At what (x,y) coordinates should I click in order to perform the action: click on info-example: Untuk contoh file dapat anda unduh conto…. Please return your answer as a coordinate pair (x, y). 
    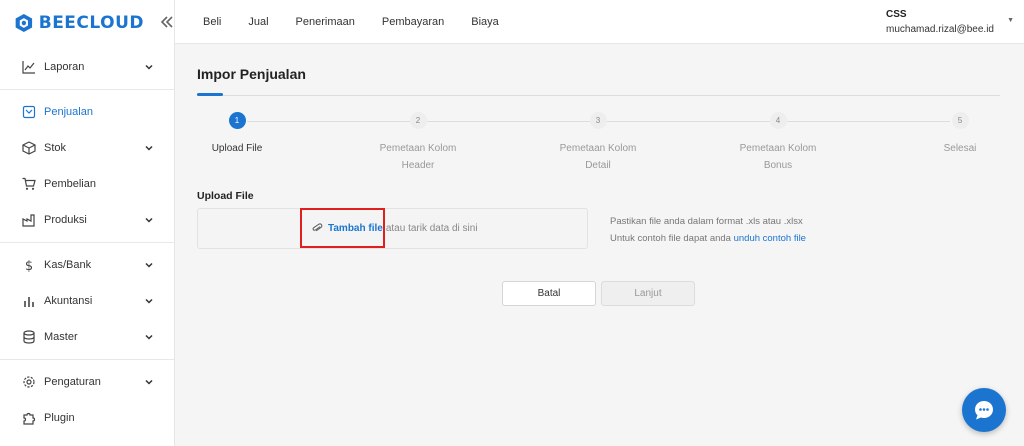
    Looking at the image, I should click on (708, 238).